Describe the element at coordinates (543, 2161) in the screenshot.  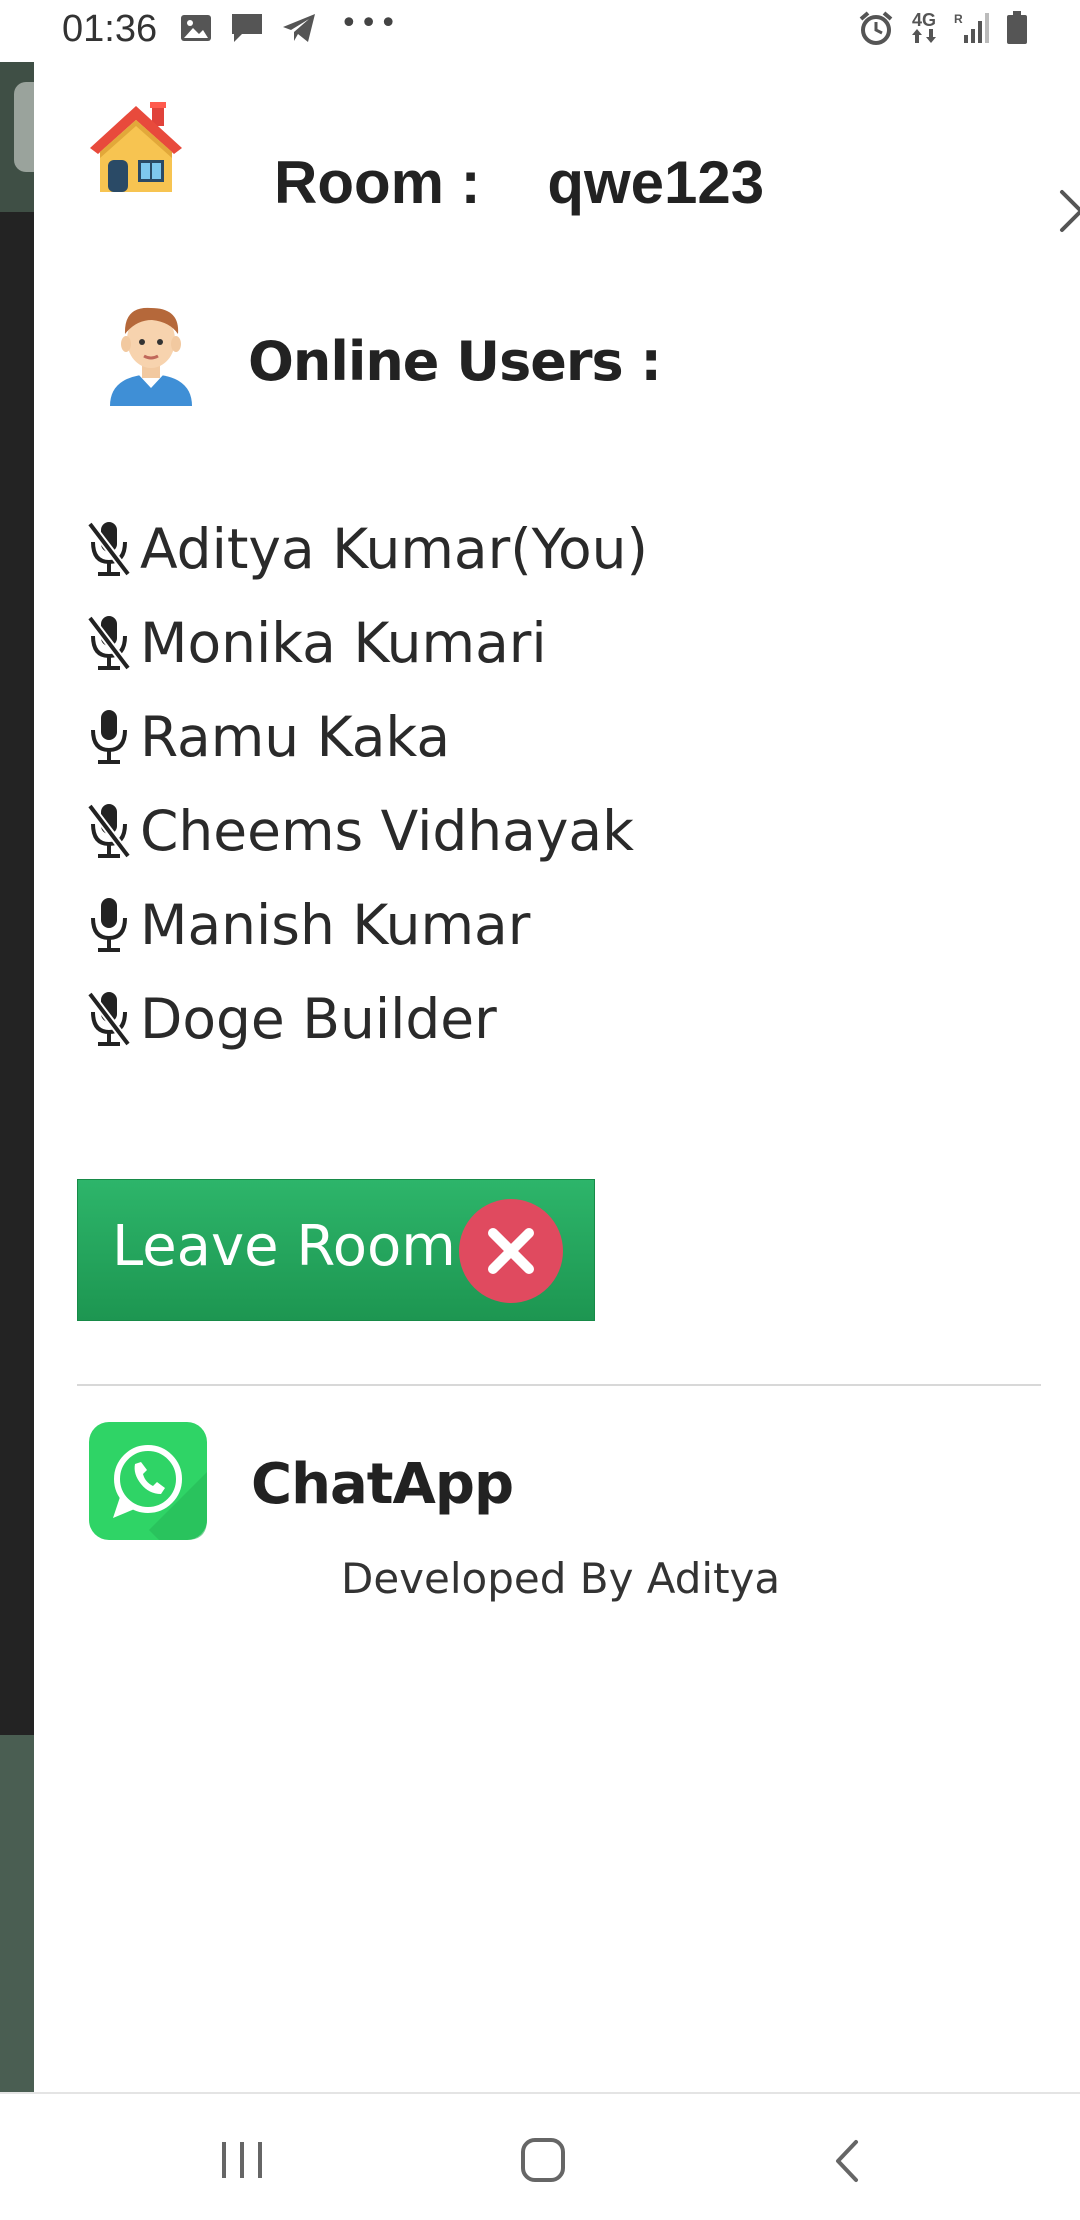
I see `home-icon` at that location.